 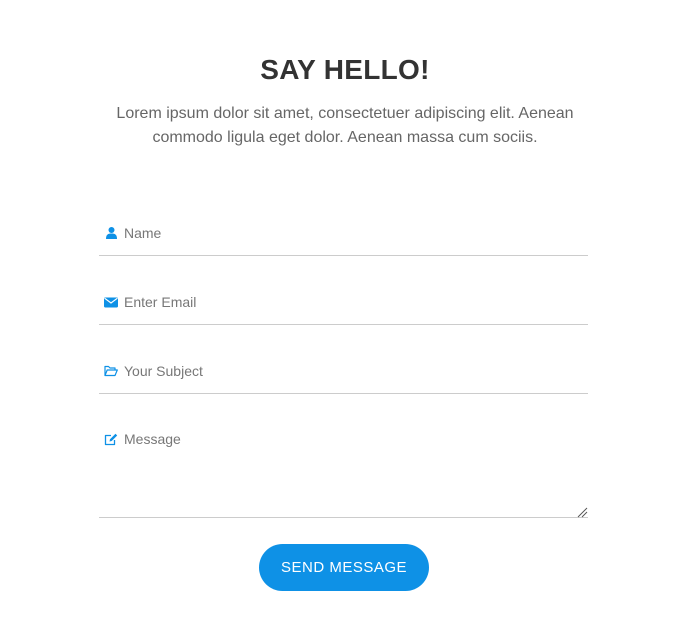 What do you see at coordinates (356, 233) in the screenshot?
I see `name-input` at bounding box center [356, 233].